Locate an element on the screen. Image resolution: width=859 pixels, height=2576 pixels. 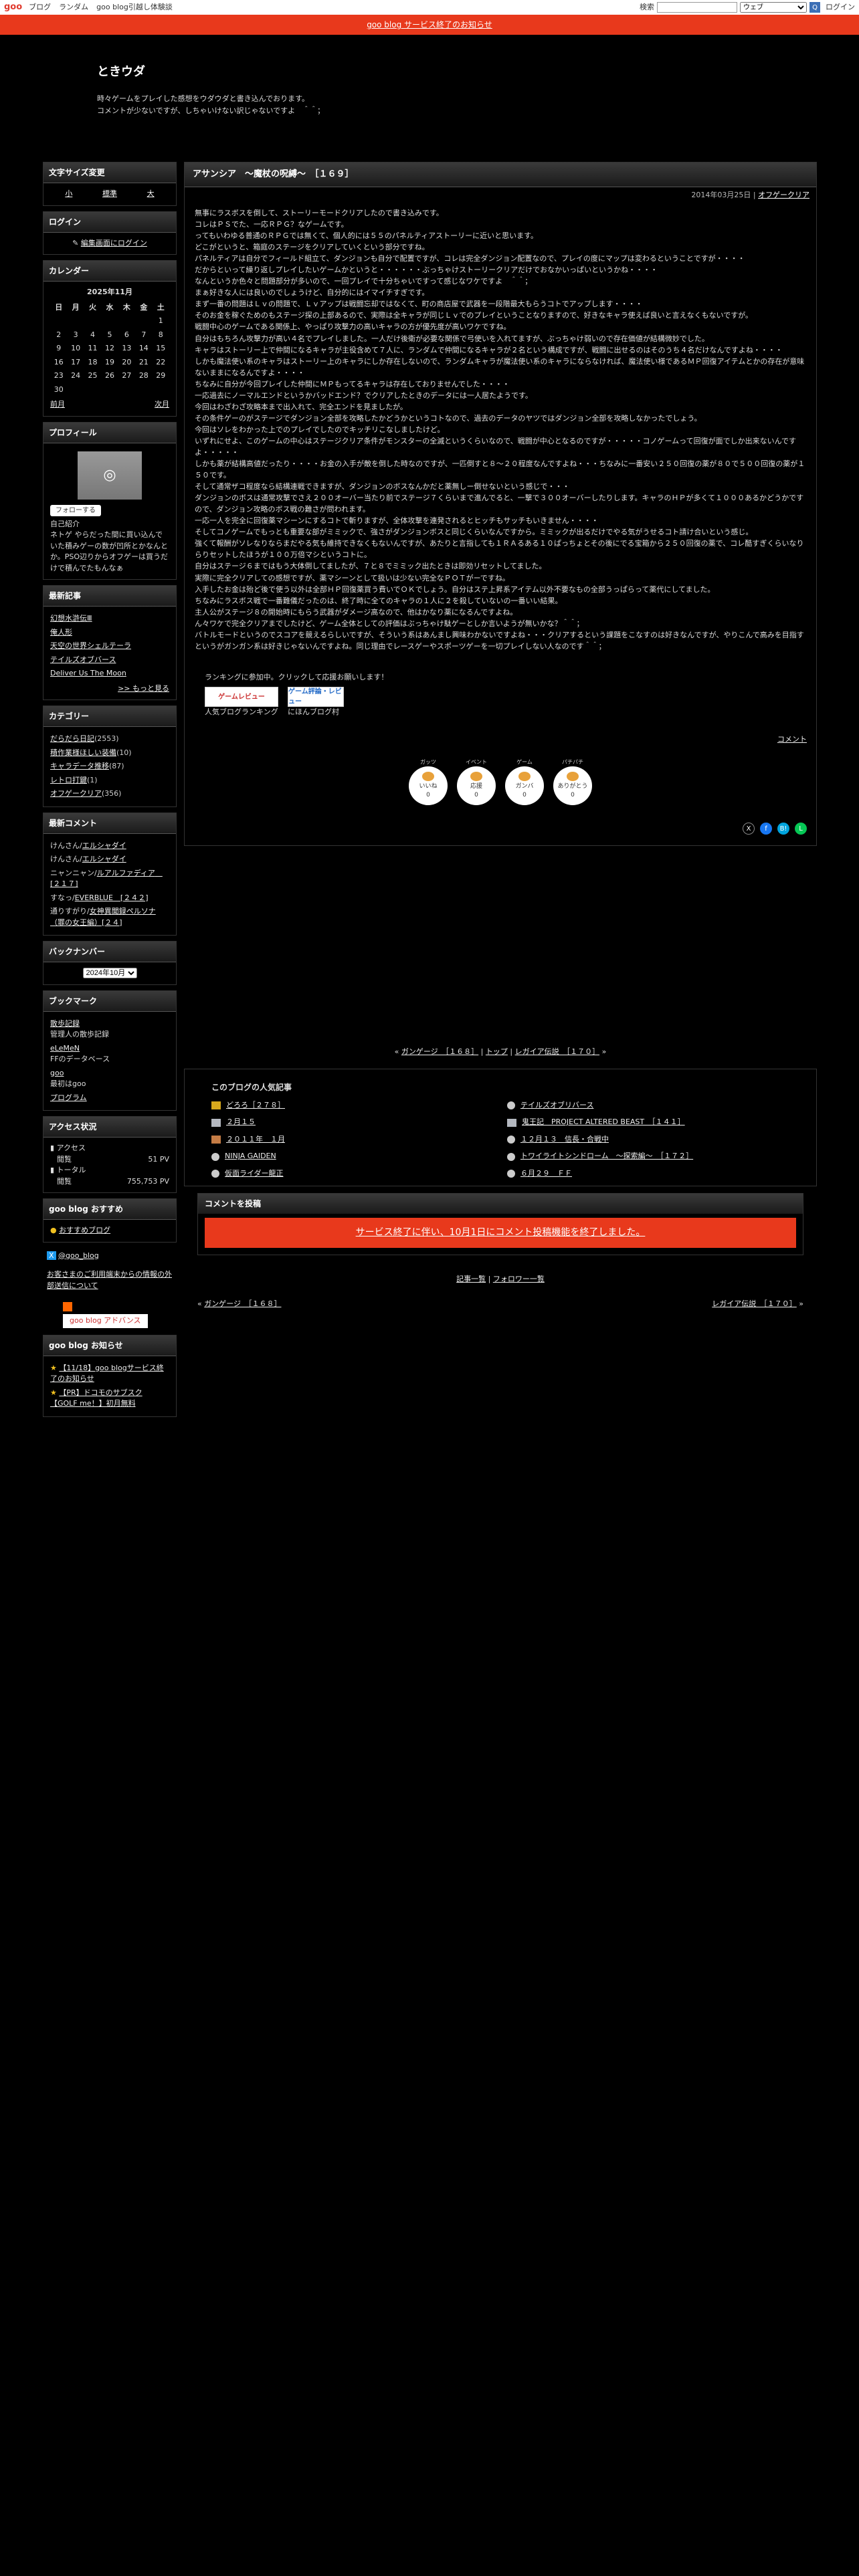
profile-avatar: ◎ is located at coordinates (110, 475).